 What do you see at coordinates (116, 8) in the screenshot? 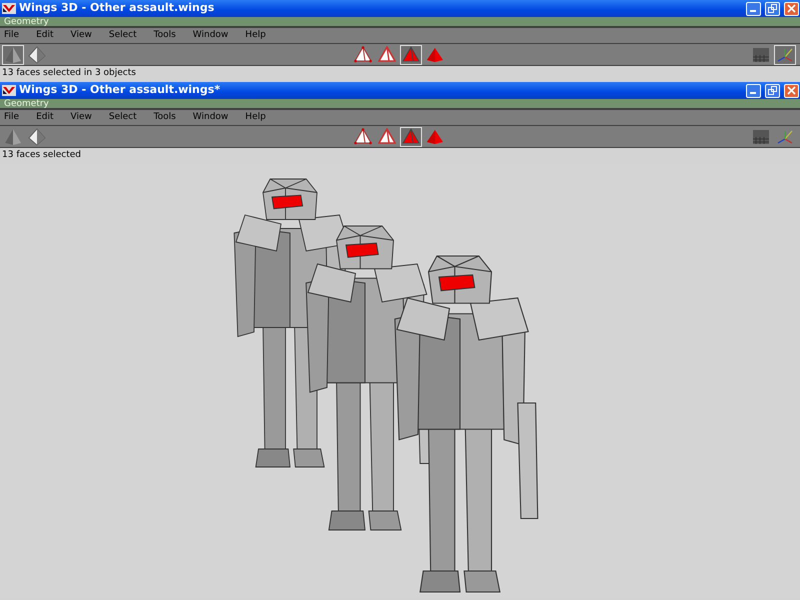
I see `window-title: Wings 3D - Other assault.wings` at bounding box center [116, 8].